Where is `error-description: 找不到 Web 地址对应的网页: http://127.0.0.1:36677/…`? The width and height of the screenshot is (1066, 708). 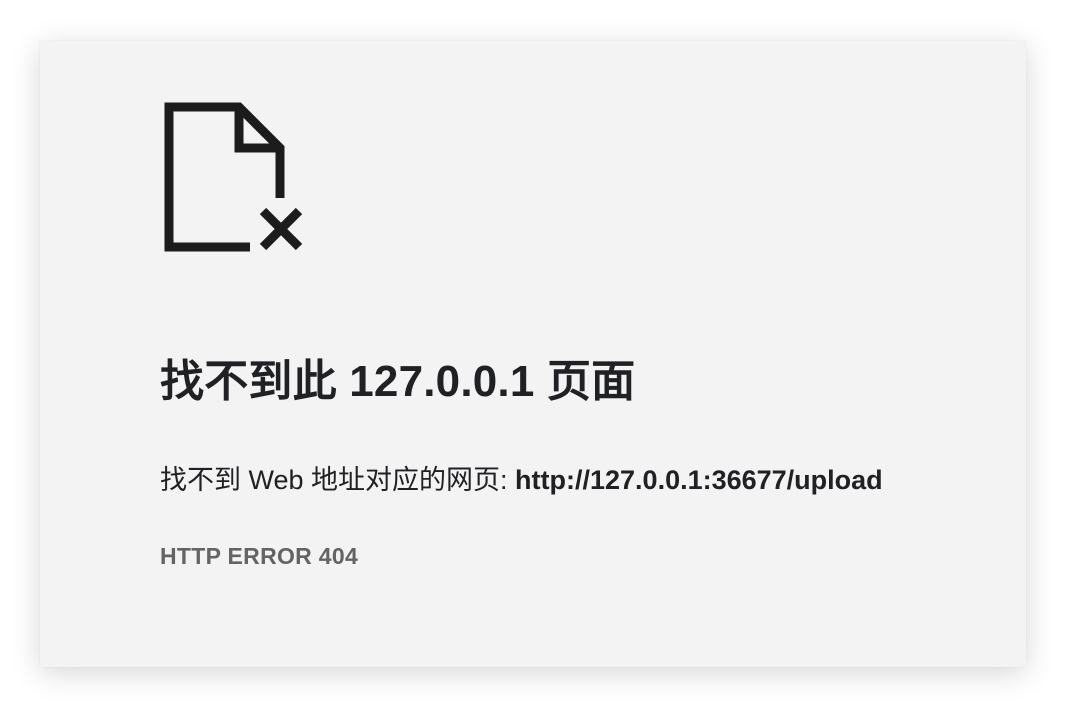 error-description: 找不到 Web 地址对应的网页: http://127.0.0.1:36677/… is located at coordinates (521, 477).